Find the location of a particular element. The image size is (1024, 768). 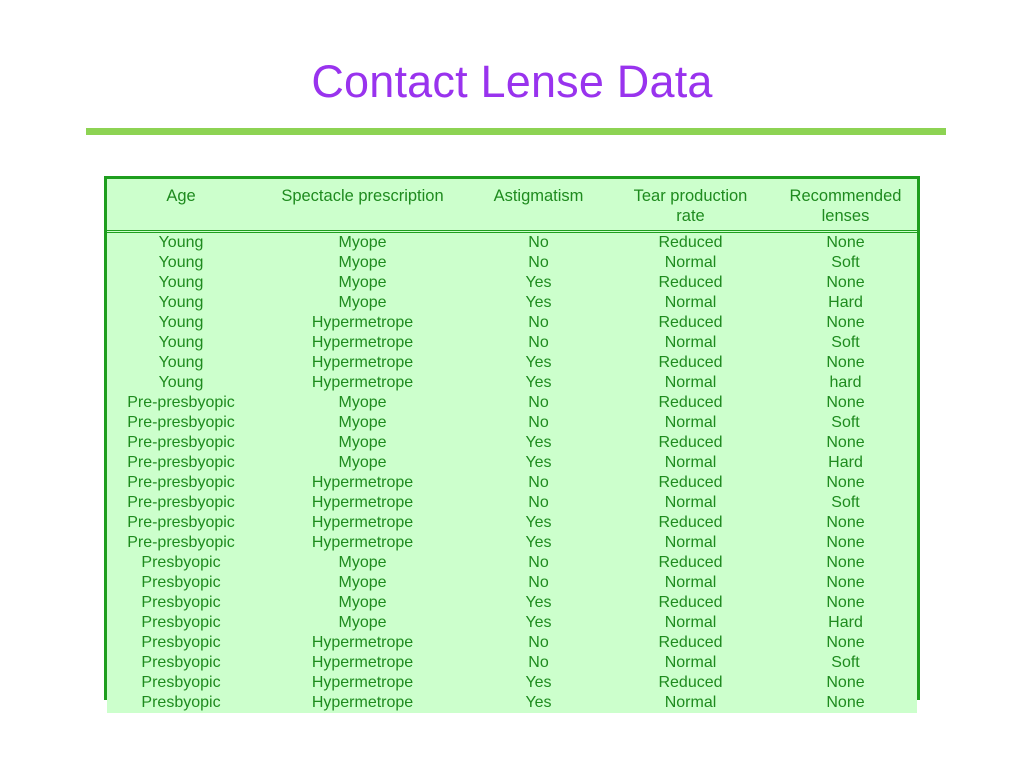

table-row: Presbyopic Myope Yes Reduced None is located at coordinates (512, 603).